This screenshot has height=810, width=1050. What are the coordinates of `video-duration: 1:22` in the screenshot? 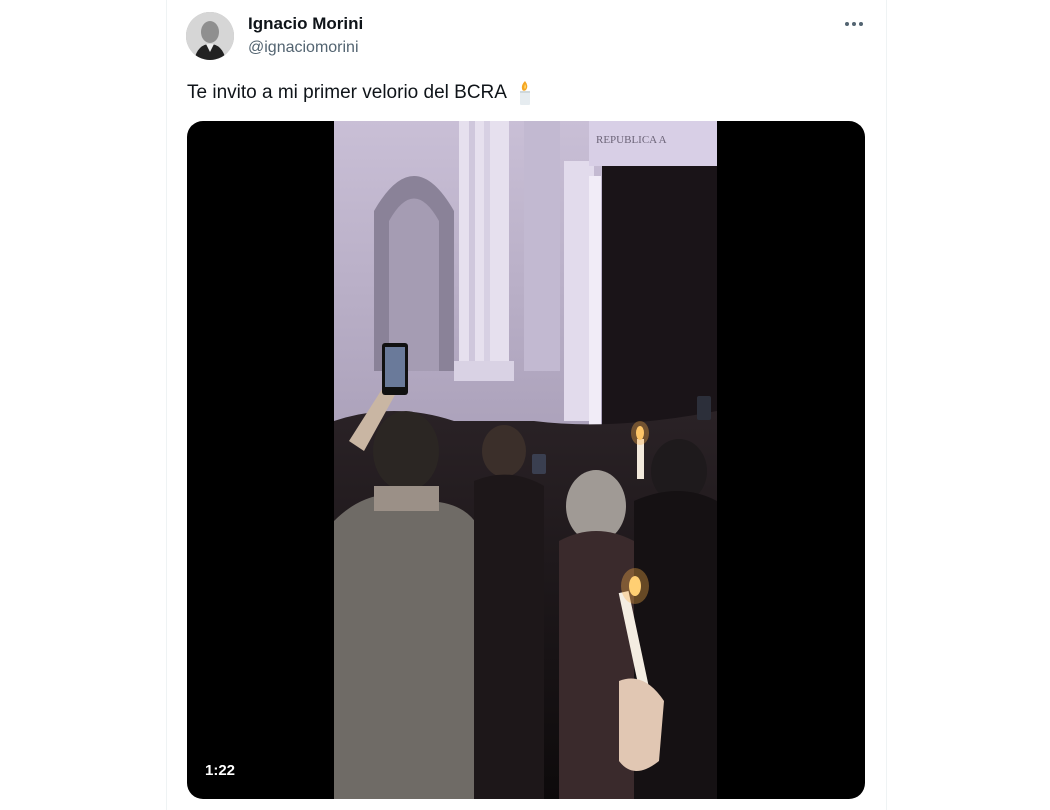 It's located at (220, 770).